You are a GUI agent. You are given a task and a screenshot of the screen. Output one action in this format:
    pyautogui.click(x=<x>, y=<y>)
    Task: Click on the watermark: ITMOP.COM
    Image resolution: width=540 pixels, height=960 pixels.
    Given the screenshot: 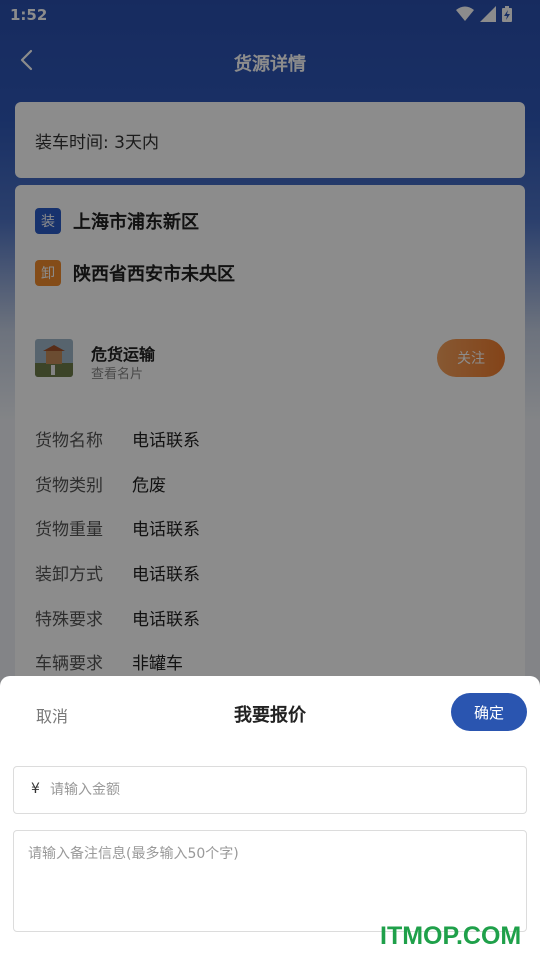 What is the action you would take?
    pyautogui.click(x=451, y=936)
    